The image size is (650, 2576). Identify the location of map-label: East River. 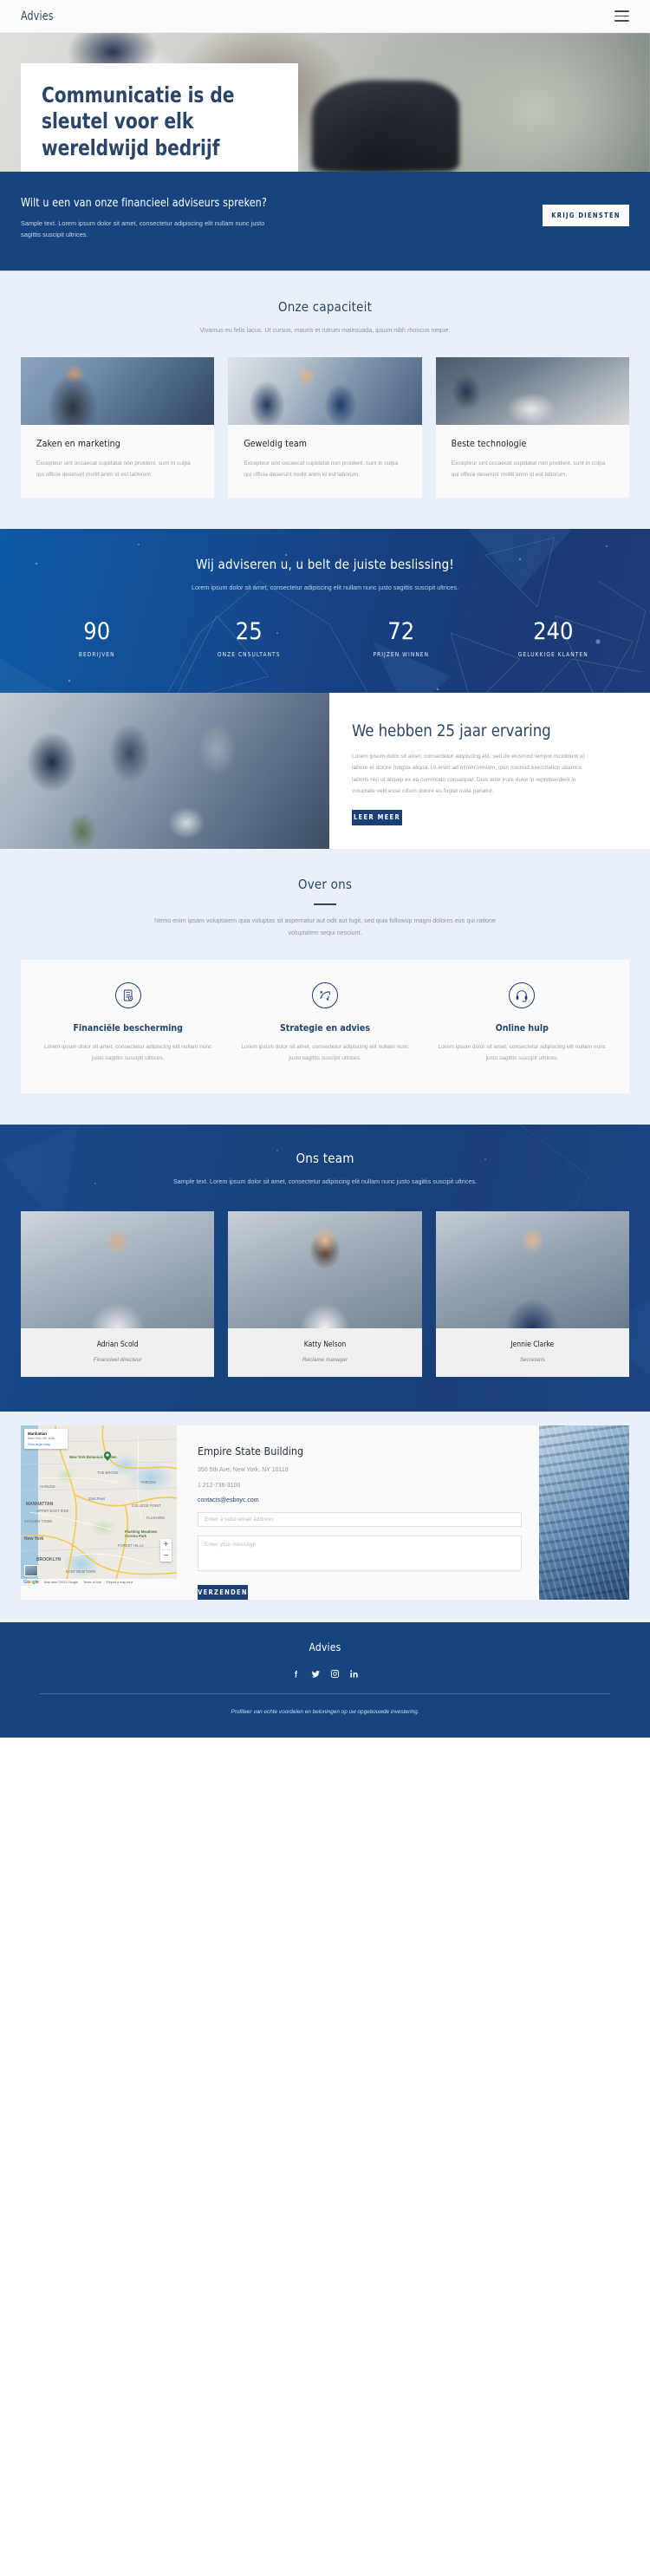
(97, 1499).